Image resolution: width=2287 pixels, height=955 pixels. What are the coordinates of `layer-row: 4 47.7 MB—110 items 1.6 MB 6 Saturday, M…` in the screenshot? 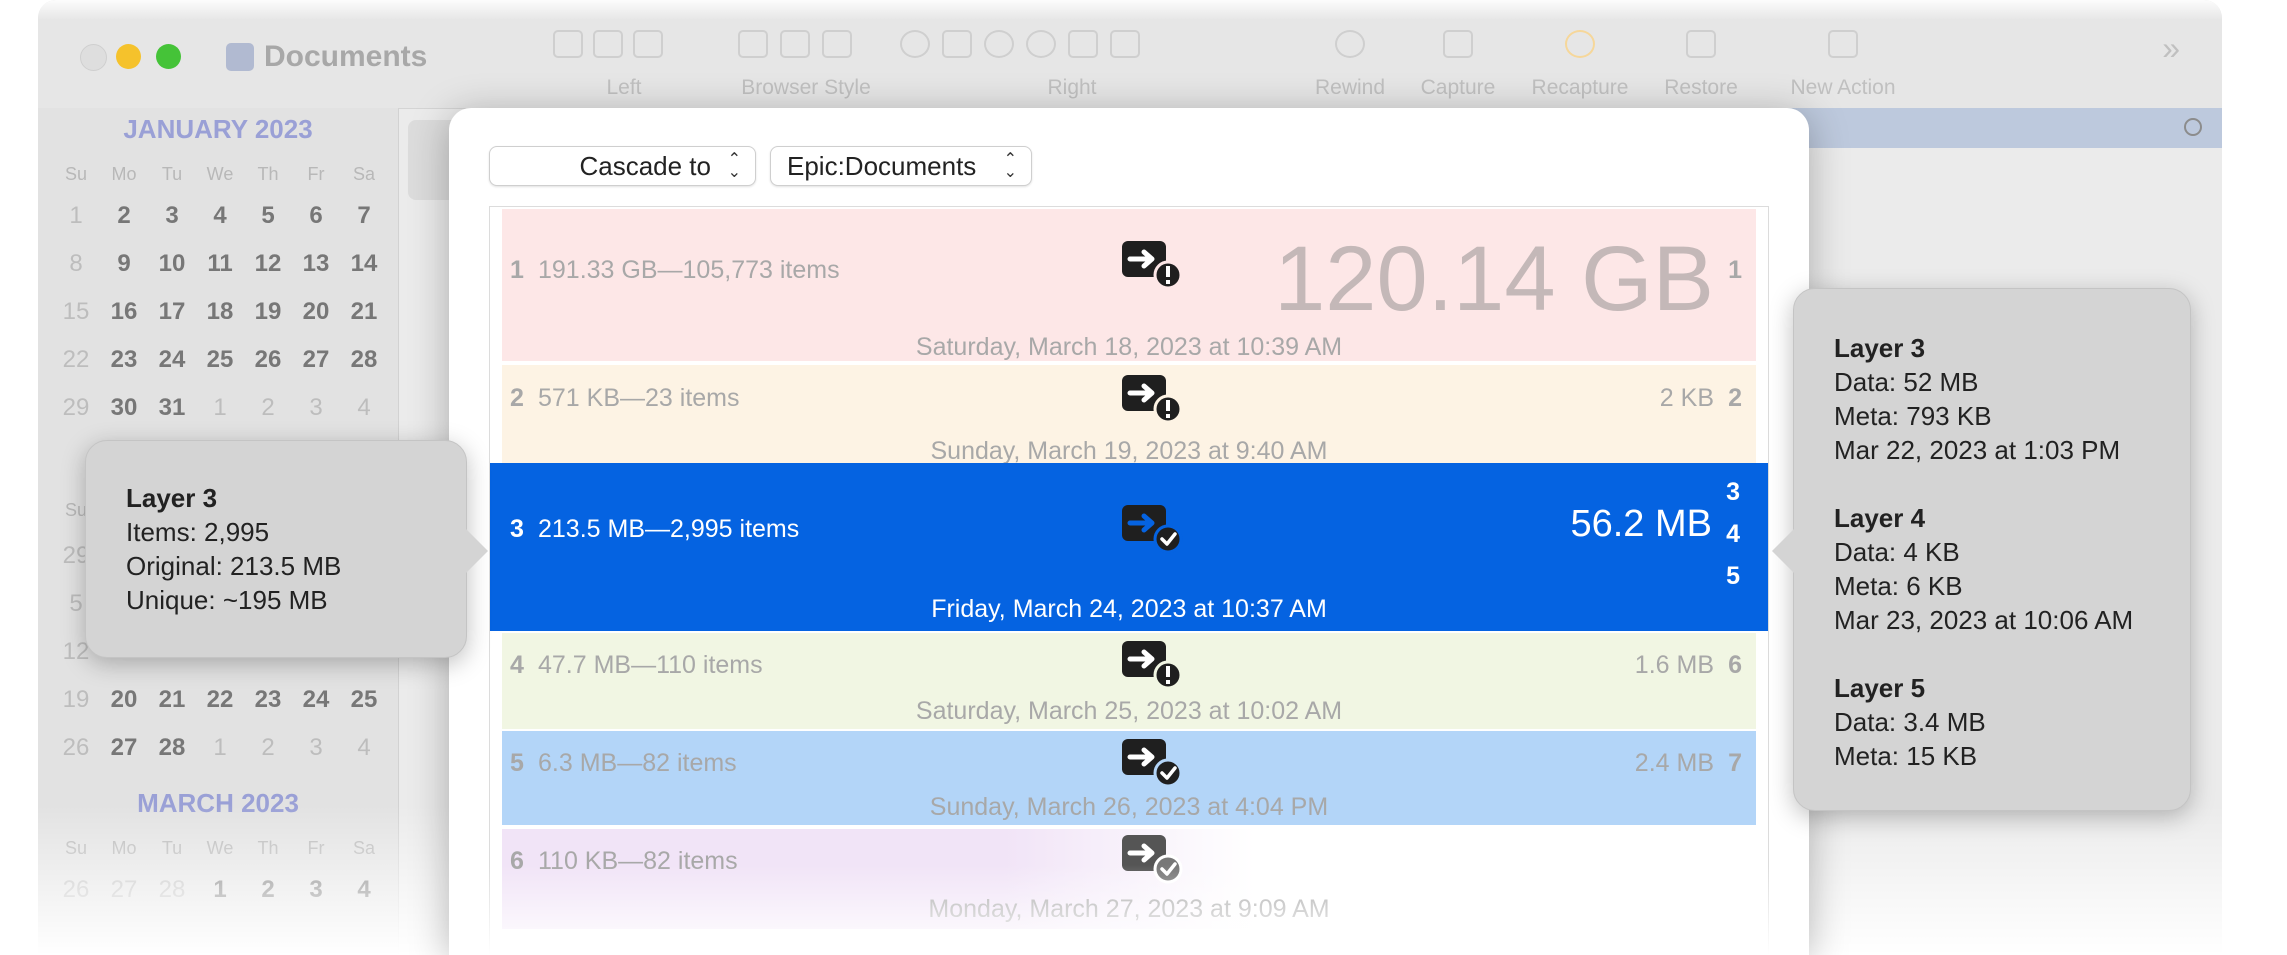 It's located at (1129, 681).